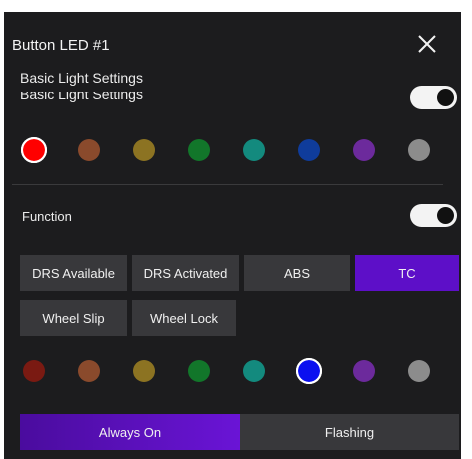 This screenshot has width=472, height=459. Describe the element at coordinates (427, 44) in the screenshot. I see `close-icon` at that location.